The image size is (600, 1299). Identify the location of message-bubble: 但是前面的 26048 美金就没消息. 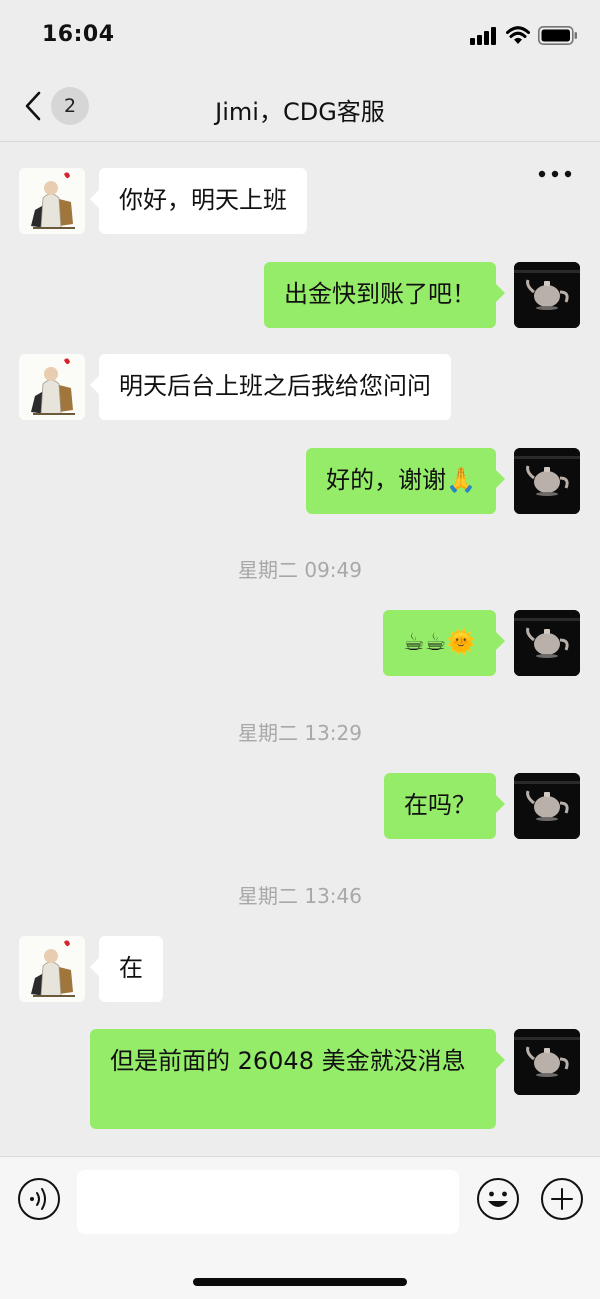
(297, 1079).